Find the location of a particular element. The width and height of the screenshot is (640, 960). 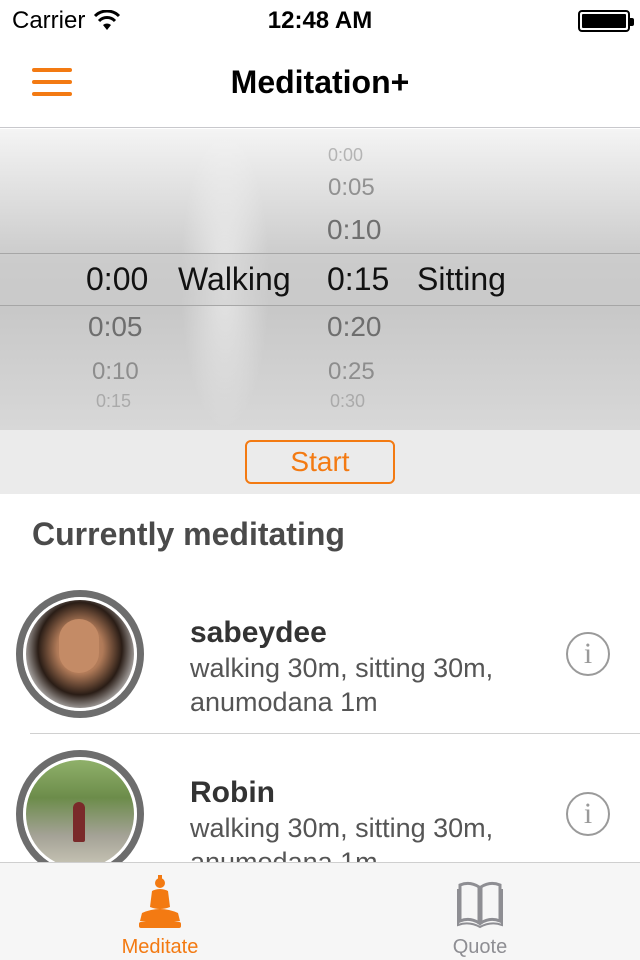

start-button: Start is located at coordinates (320, 462).